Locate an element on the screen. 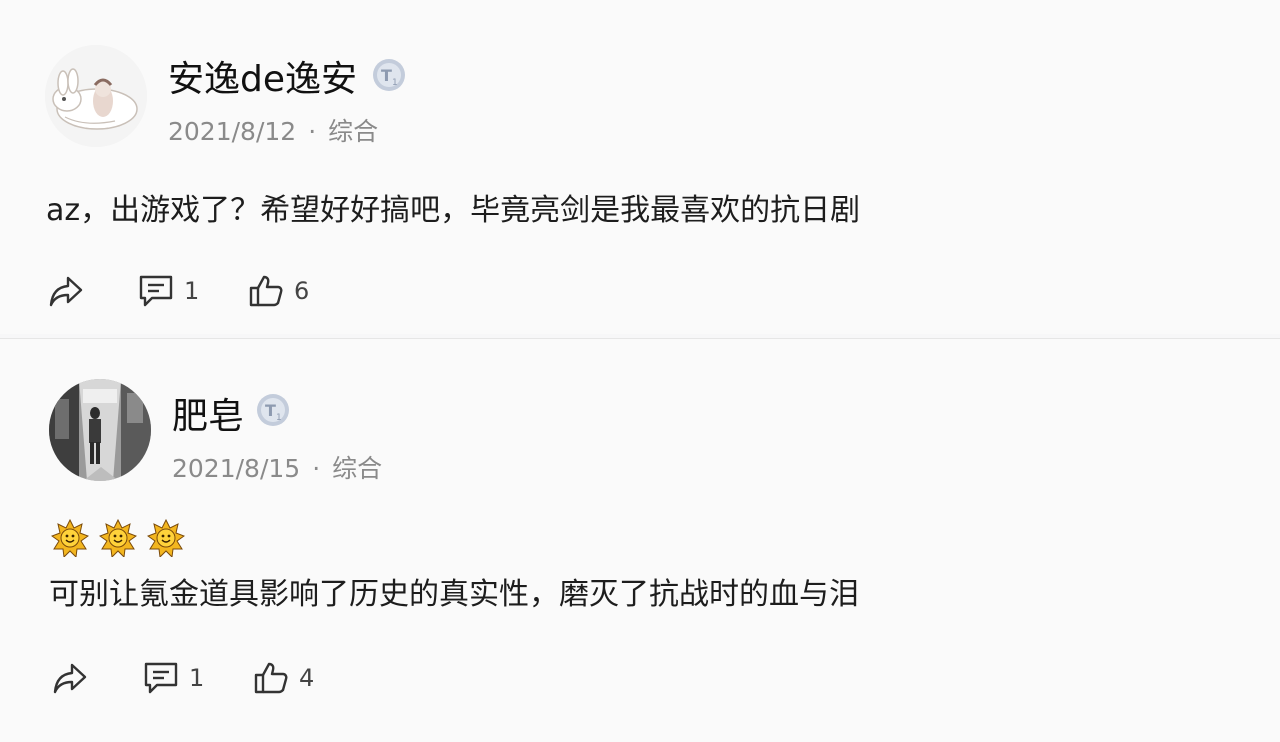  like-count: 6 is located at coordinates (302, 291).